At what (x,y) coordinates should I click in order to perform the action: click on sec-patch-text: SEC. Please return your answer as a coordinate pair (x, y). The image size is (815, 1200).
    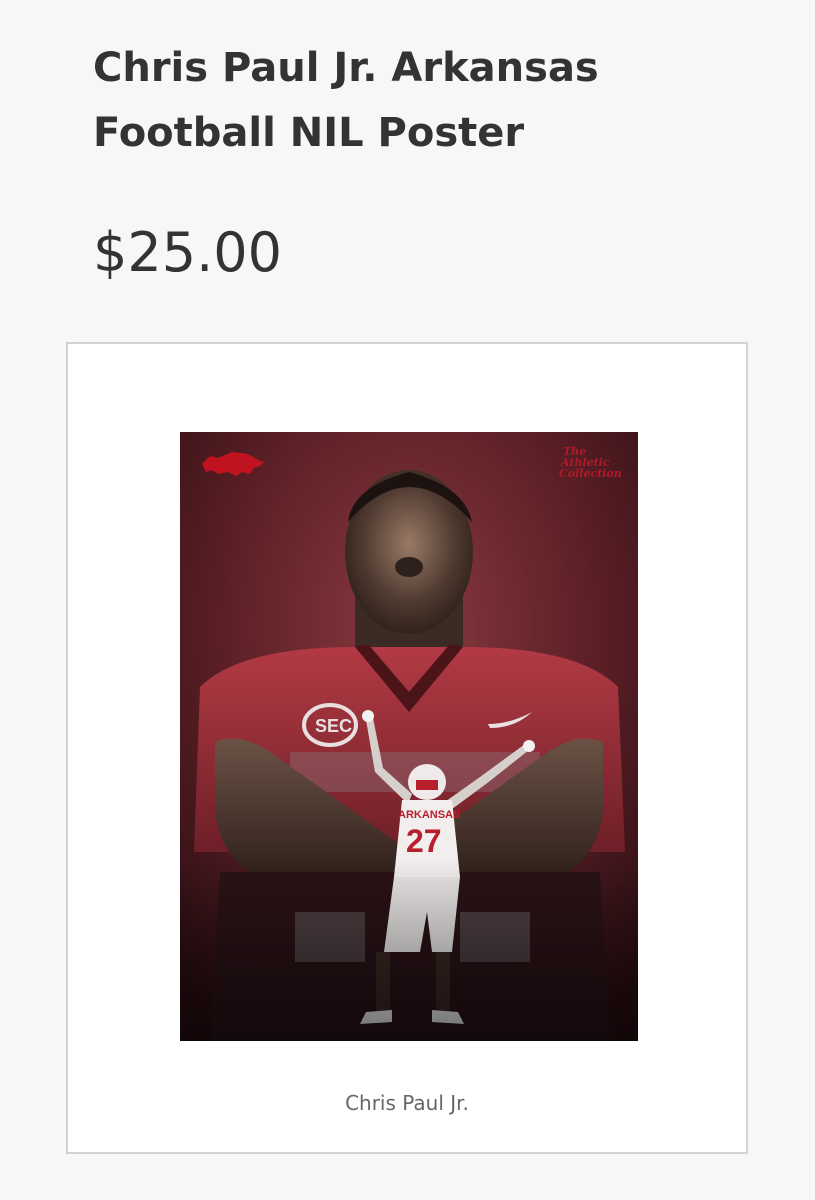
    Looking at the image, I should click on (333, 726).